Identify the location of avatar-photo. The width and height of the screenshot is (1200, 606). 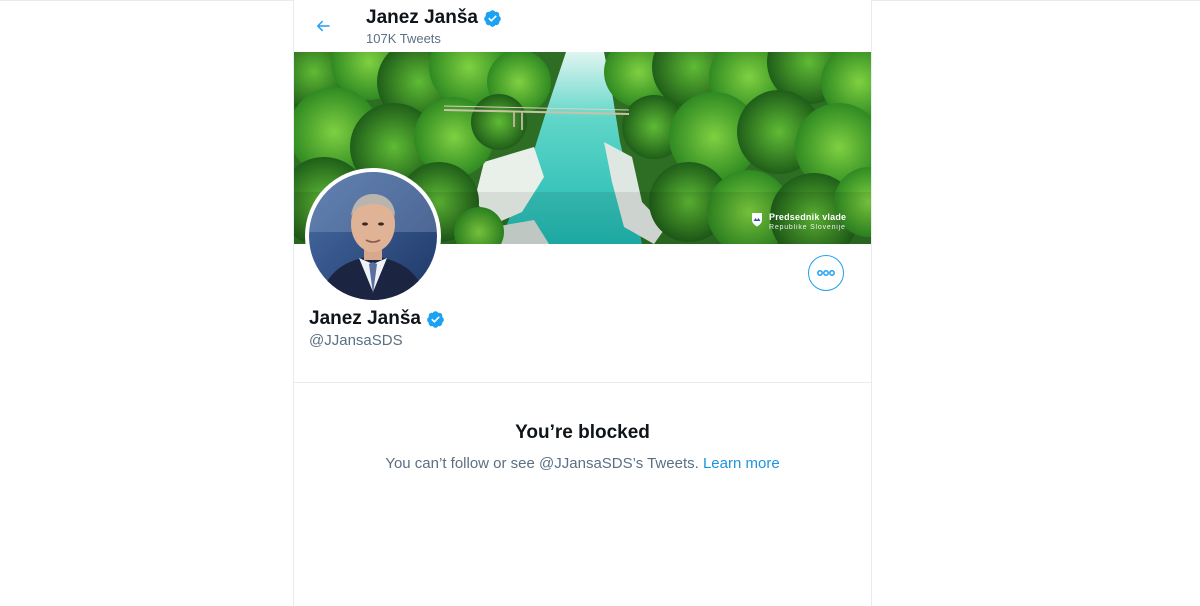
(373, 236).